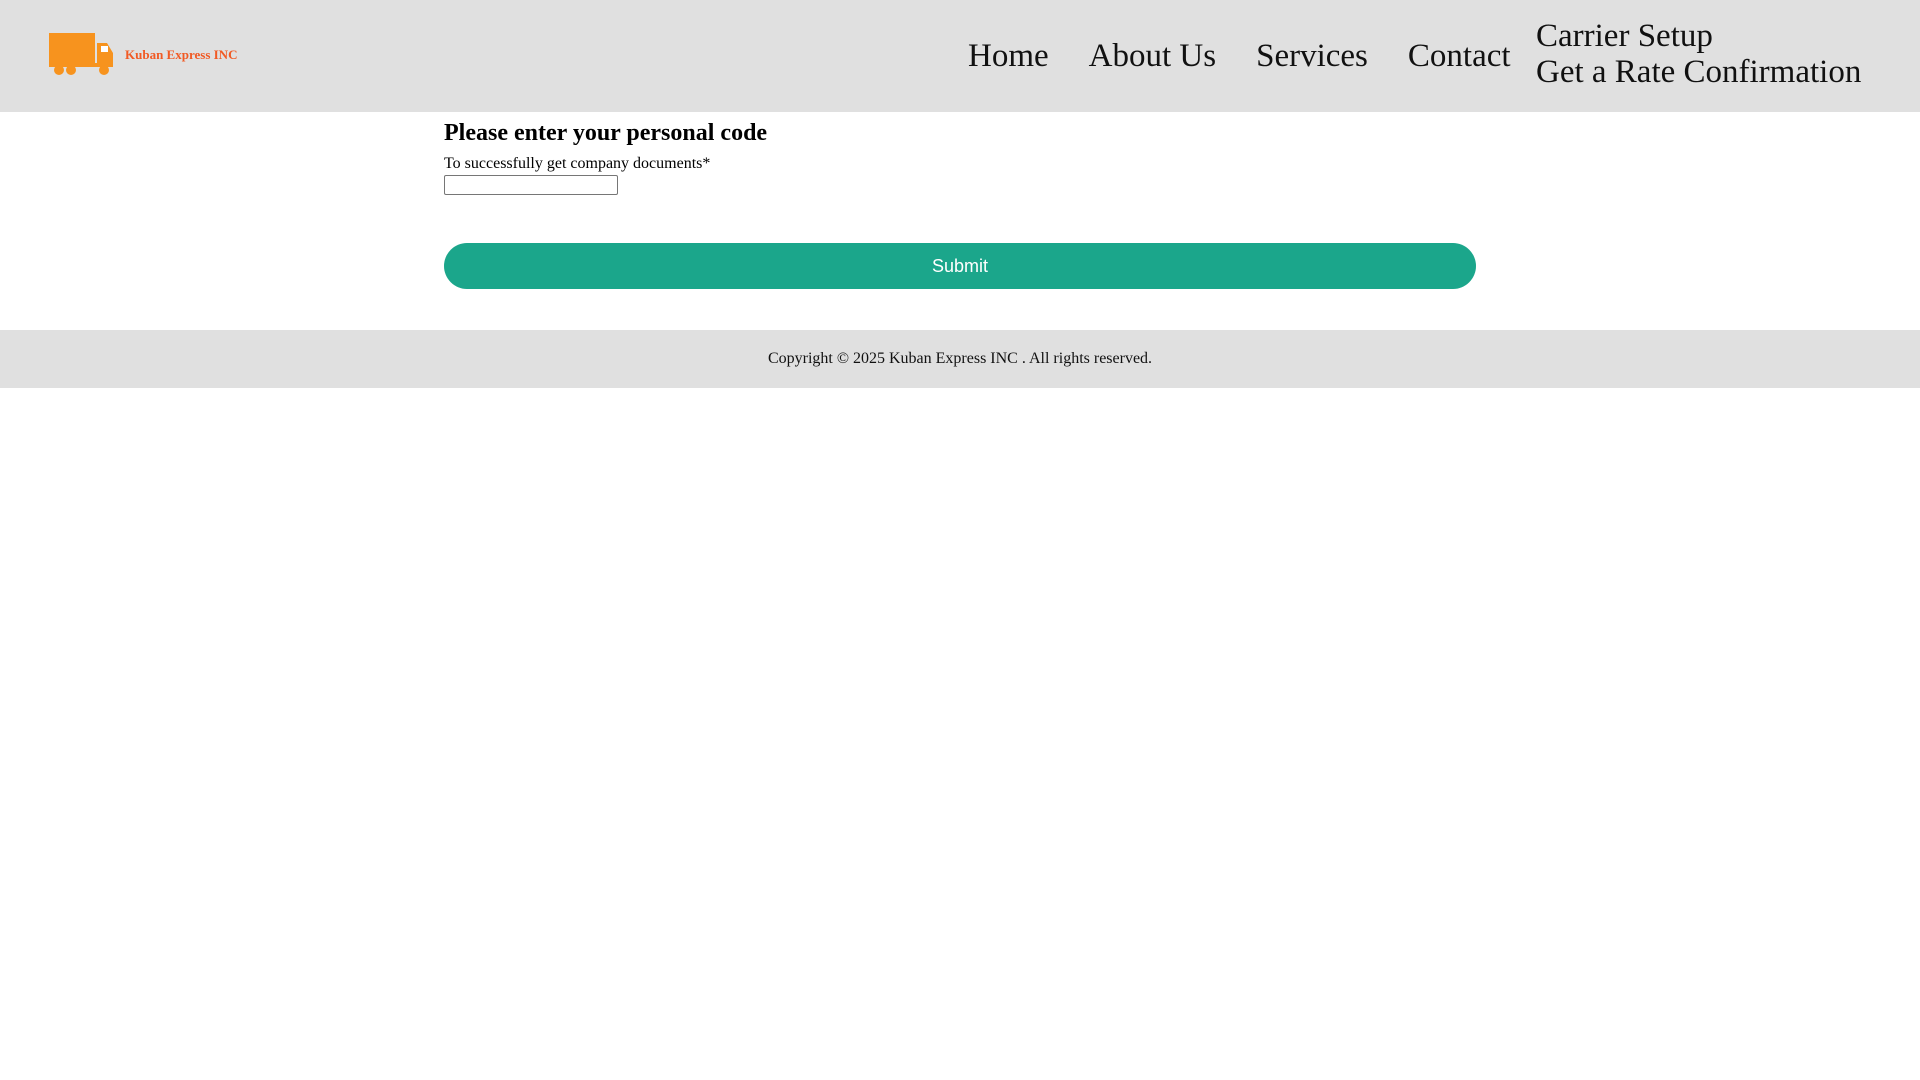 This screenshot has height=1080, width=1920. Describe the element at coordinates (181, 54) in the screenshot. I see `brand-name: Kuban Express INC` at that location.